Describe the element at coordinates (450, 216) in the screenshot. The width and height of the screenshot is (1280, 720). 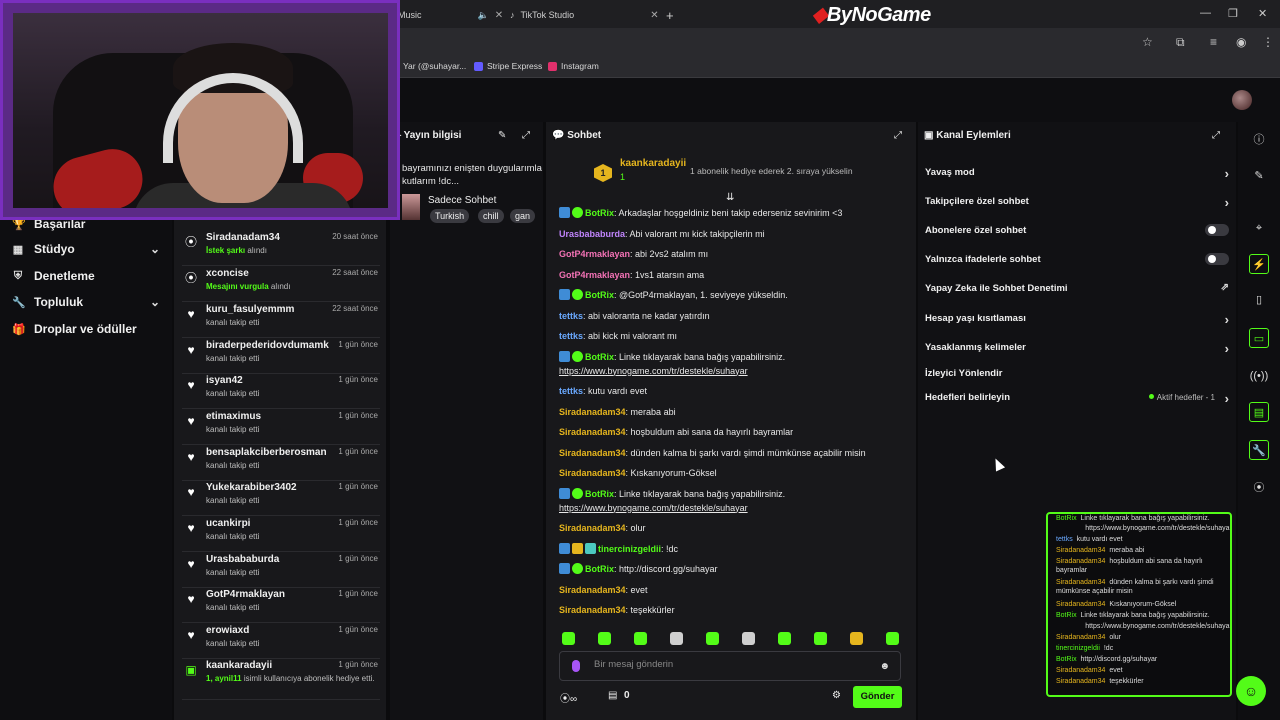
I see `tag: Turkish` at that location.